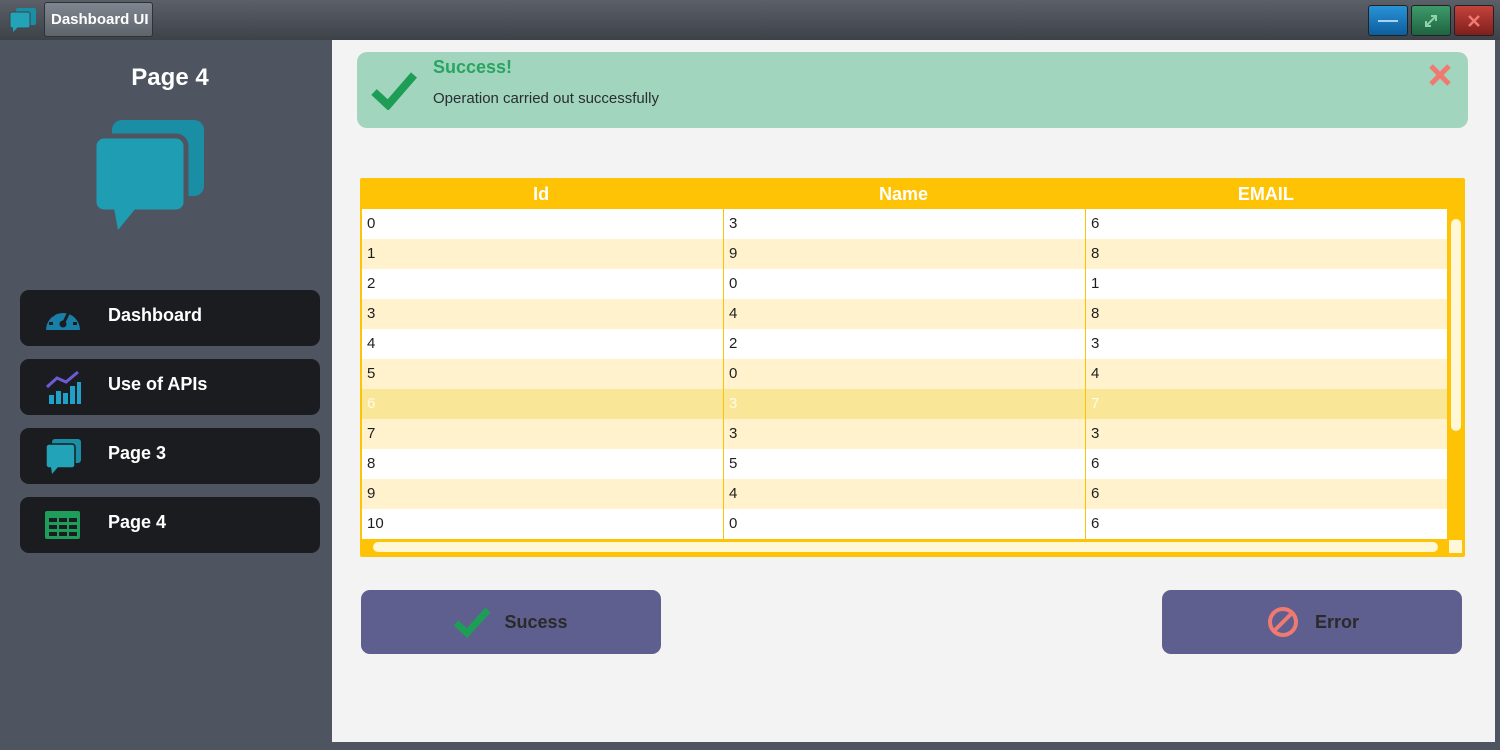 The width and height of the screenshot is (1500, 750). What do you see at coordinates (1312, 622) in the screenshot?
I see `error-button: Error` at bounding box center [1312, 622].